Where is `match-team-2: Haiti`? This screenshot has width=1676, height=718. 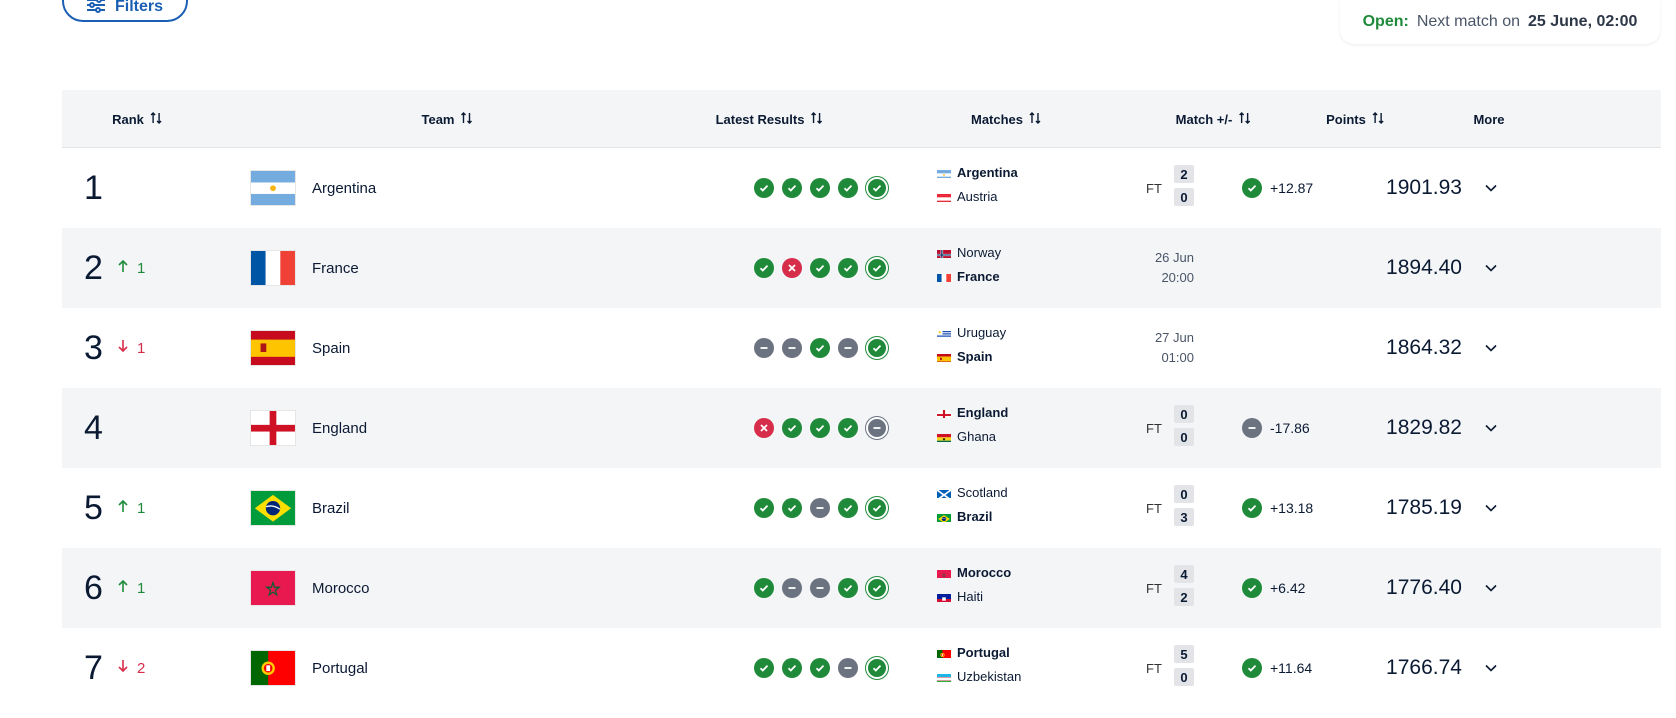 match-team-2: Haiti is located at coordinates (960, 596).